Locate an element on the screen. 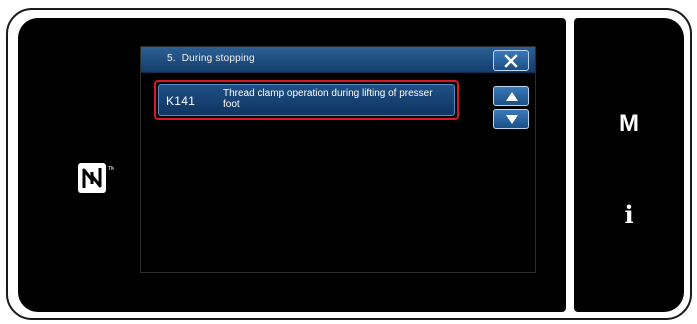  scroll-up-button is located at coordinates (511, 96).